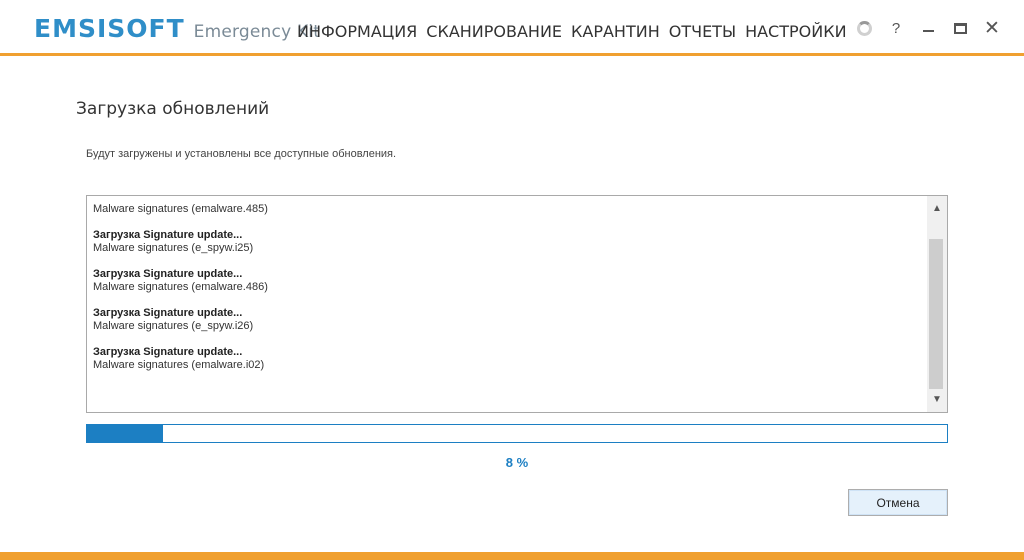  I want to click on logo-brand: EMSISOFT, so click(109, 28).